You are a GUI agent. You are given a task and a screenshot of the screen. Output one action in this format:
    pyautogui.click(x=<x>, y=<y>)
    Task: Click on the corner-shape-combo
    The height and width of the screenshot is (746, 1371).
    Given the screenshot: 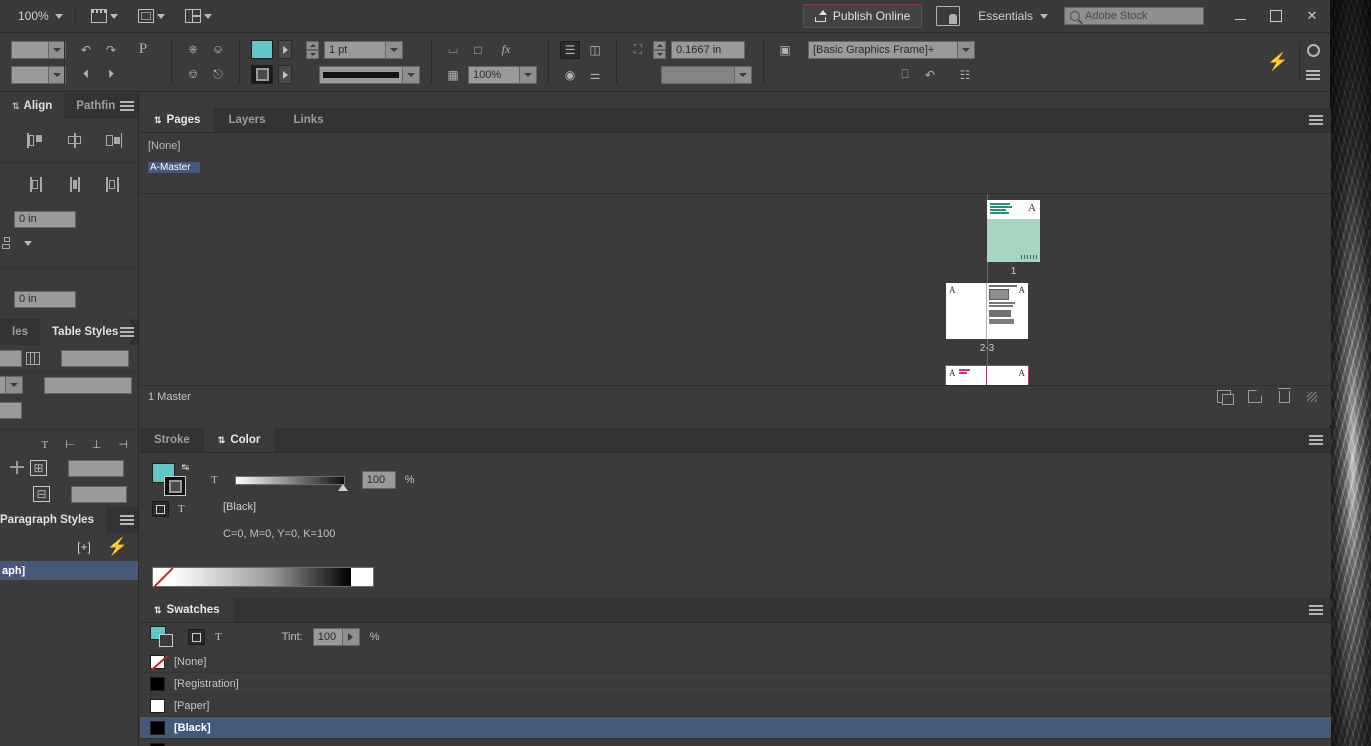 What is the action you would take?
    pyautogui.click(x=706, y=74)
    